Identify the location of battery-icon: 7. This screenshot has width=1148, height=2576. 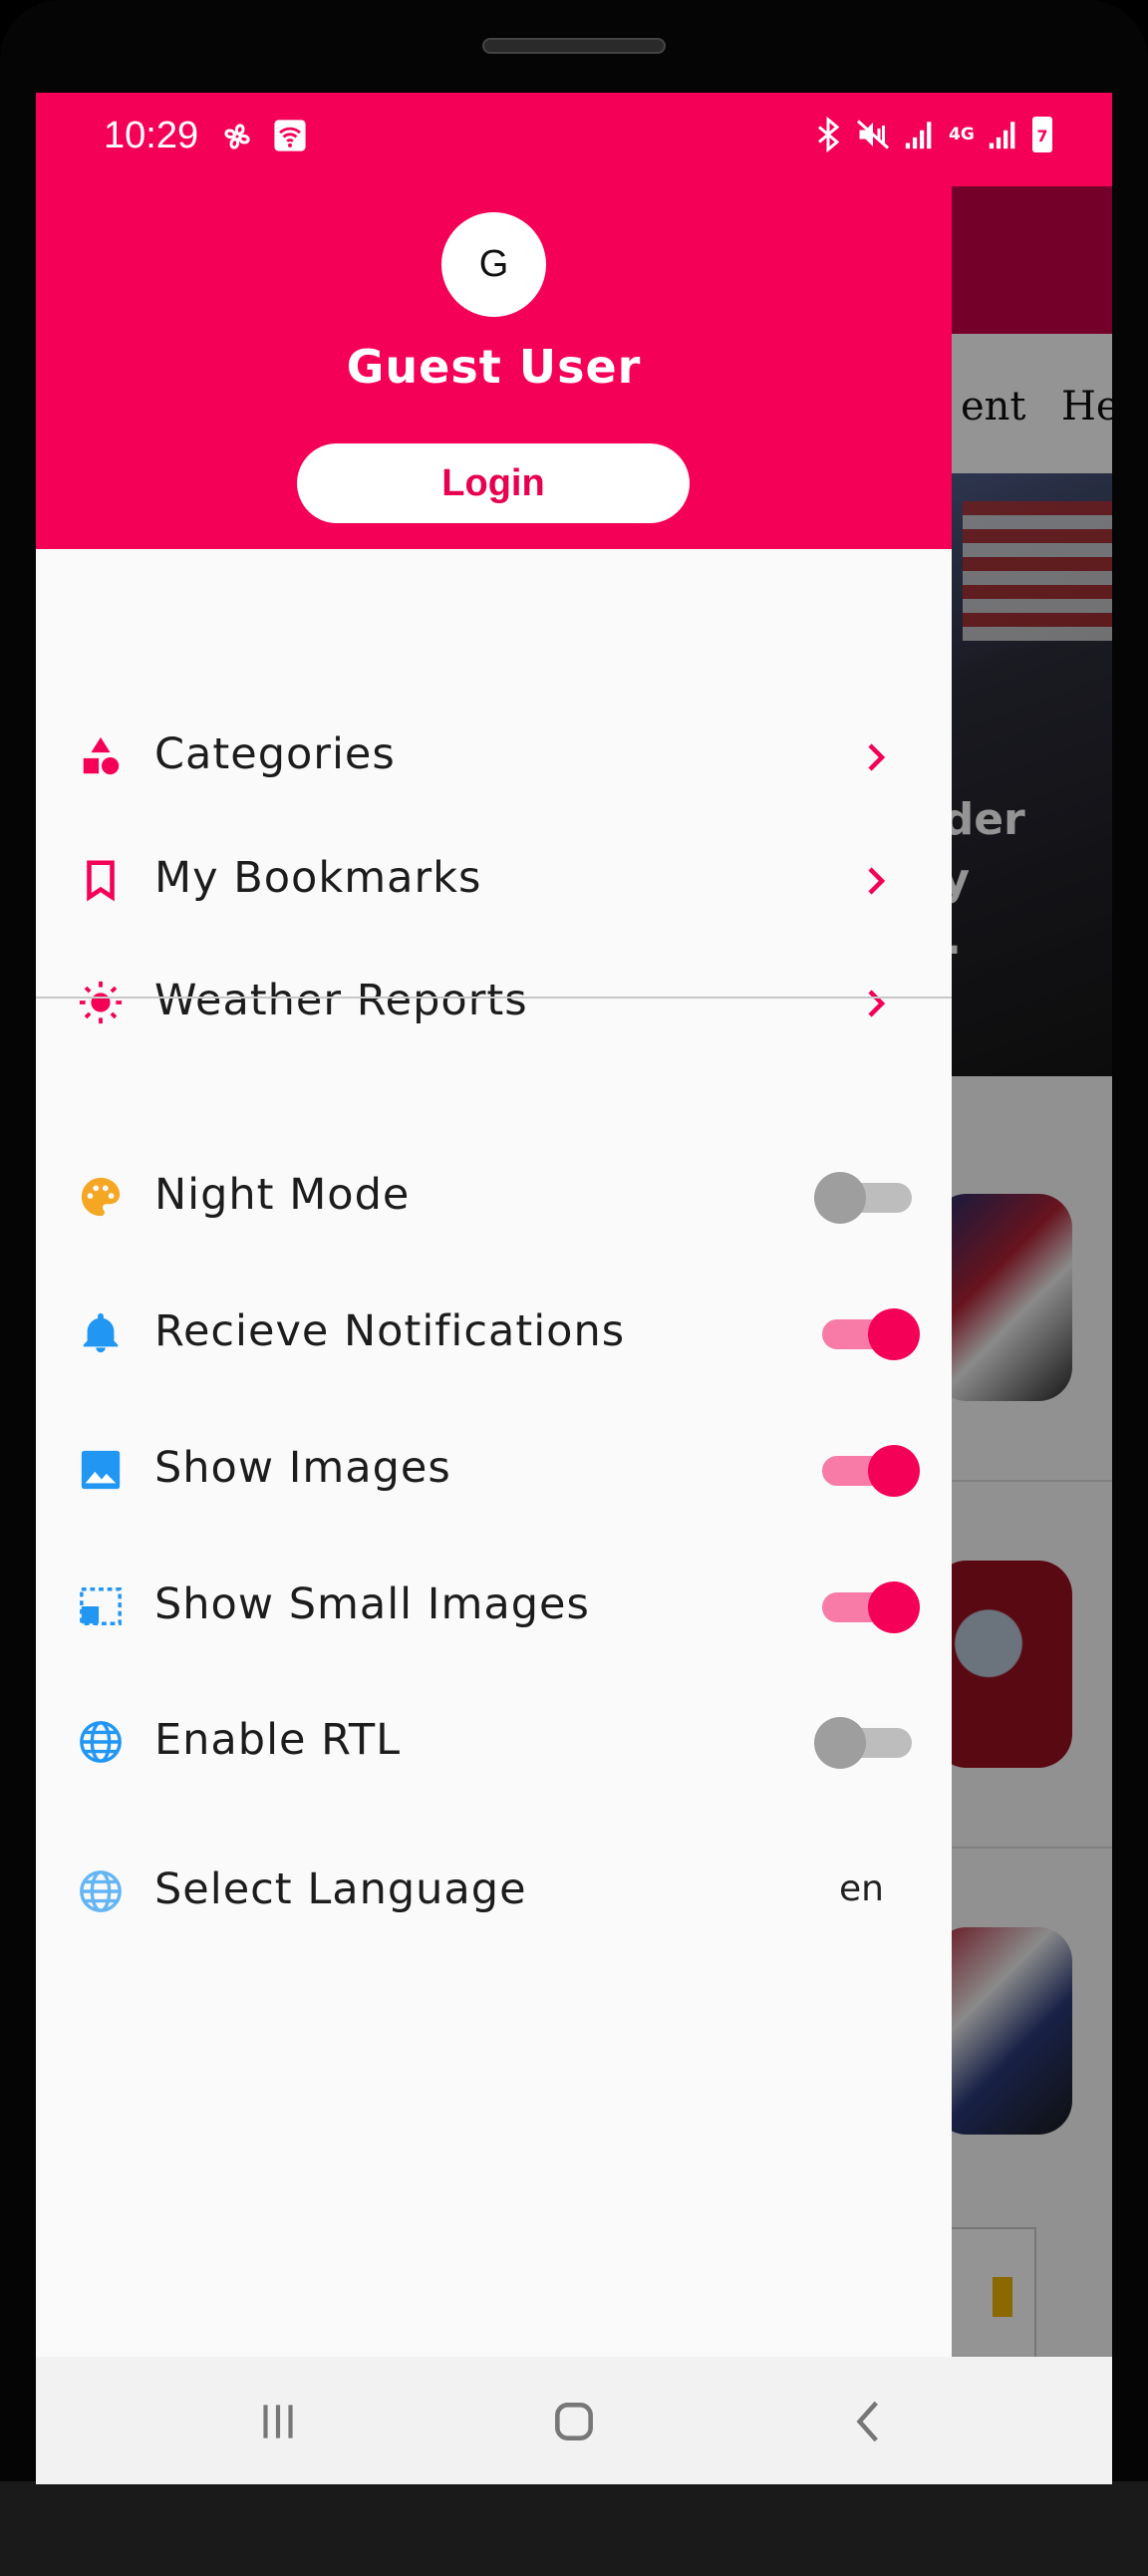
(1042, 134).